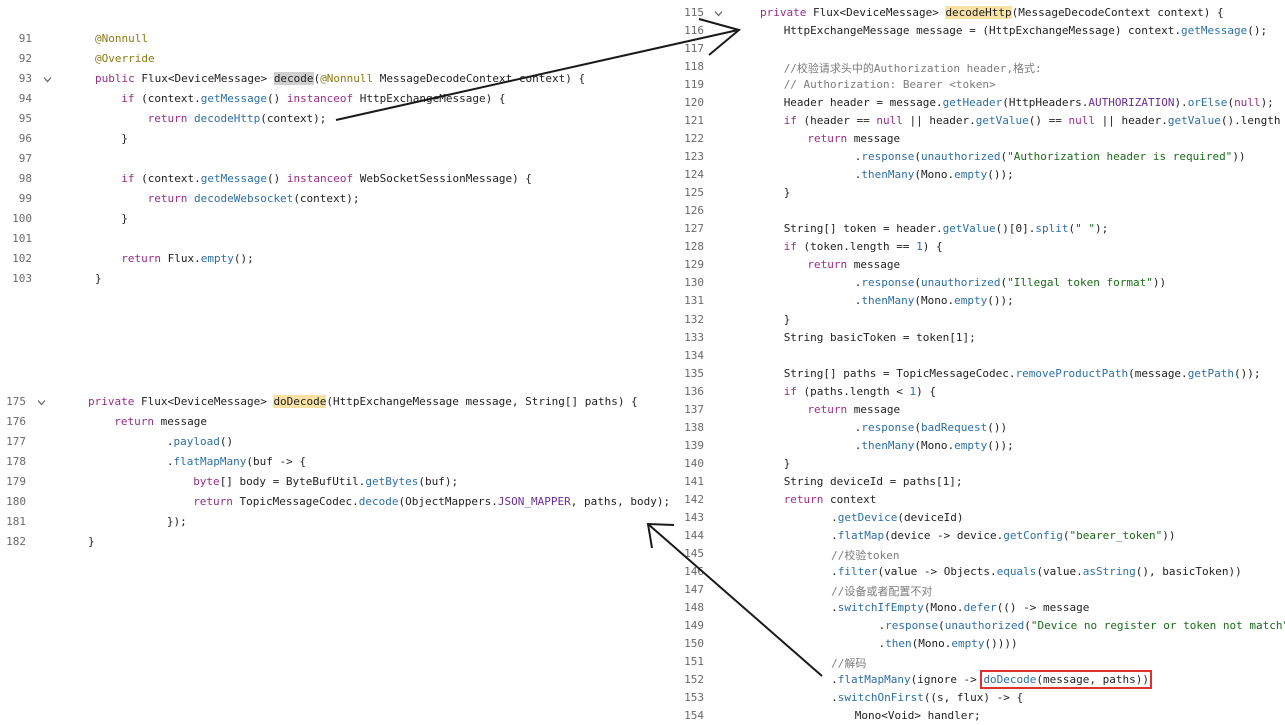 This screenshot has height=725, width=1285. I want to click on line-number: 148, so click(694, 607).